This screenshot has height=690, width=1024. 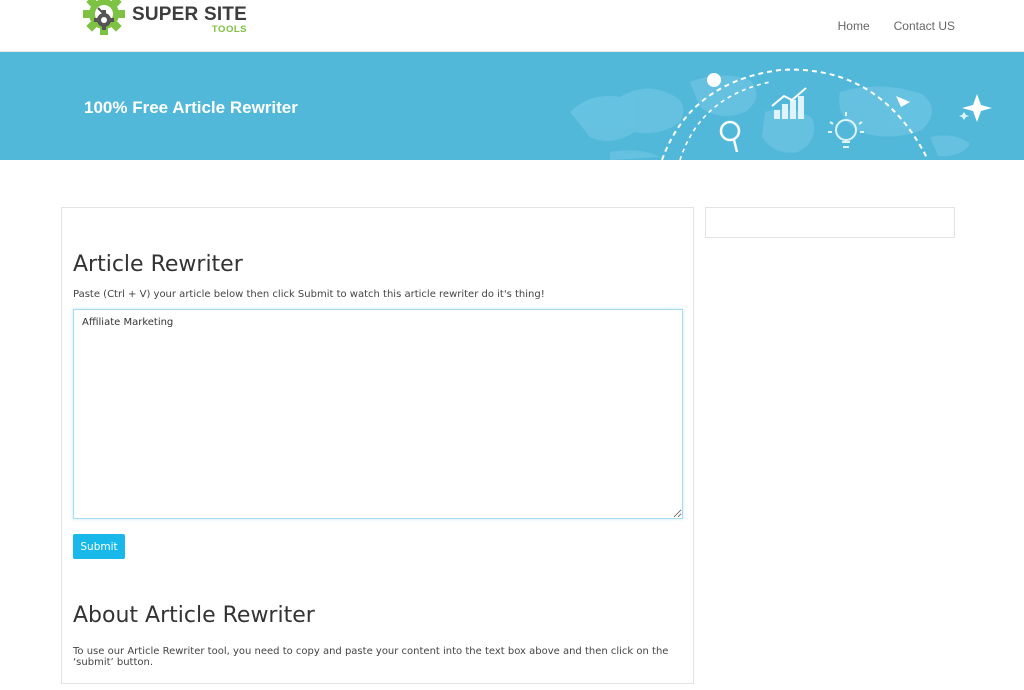 What do you see at coordinates (512, 26) in the screenshot?
I see `site-header: SUPER SITE TOOLS Home Contact US` at bounding box center [512, 26].